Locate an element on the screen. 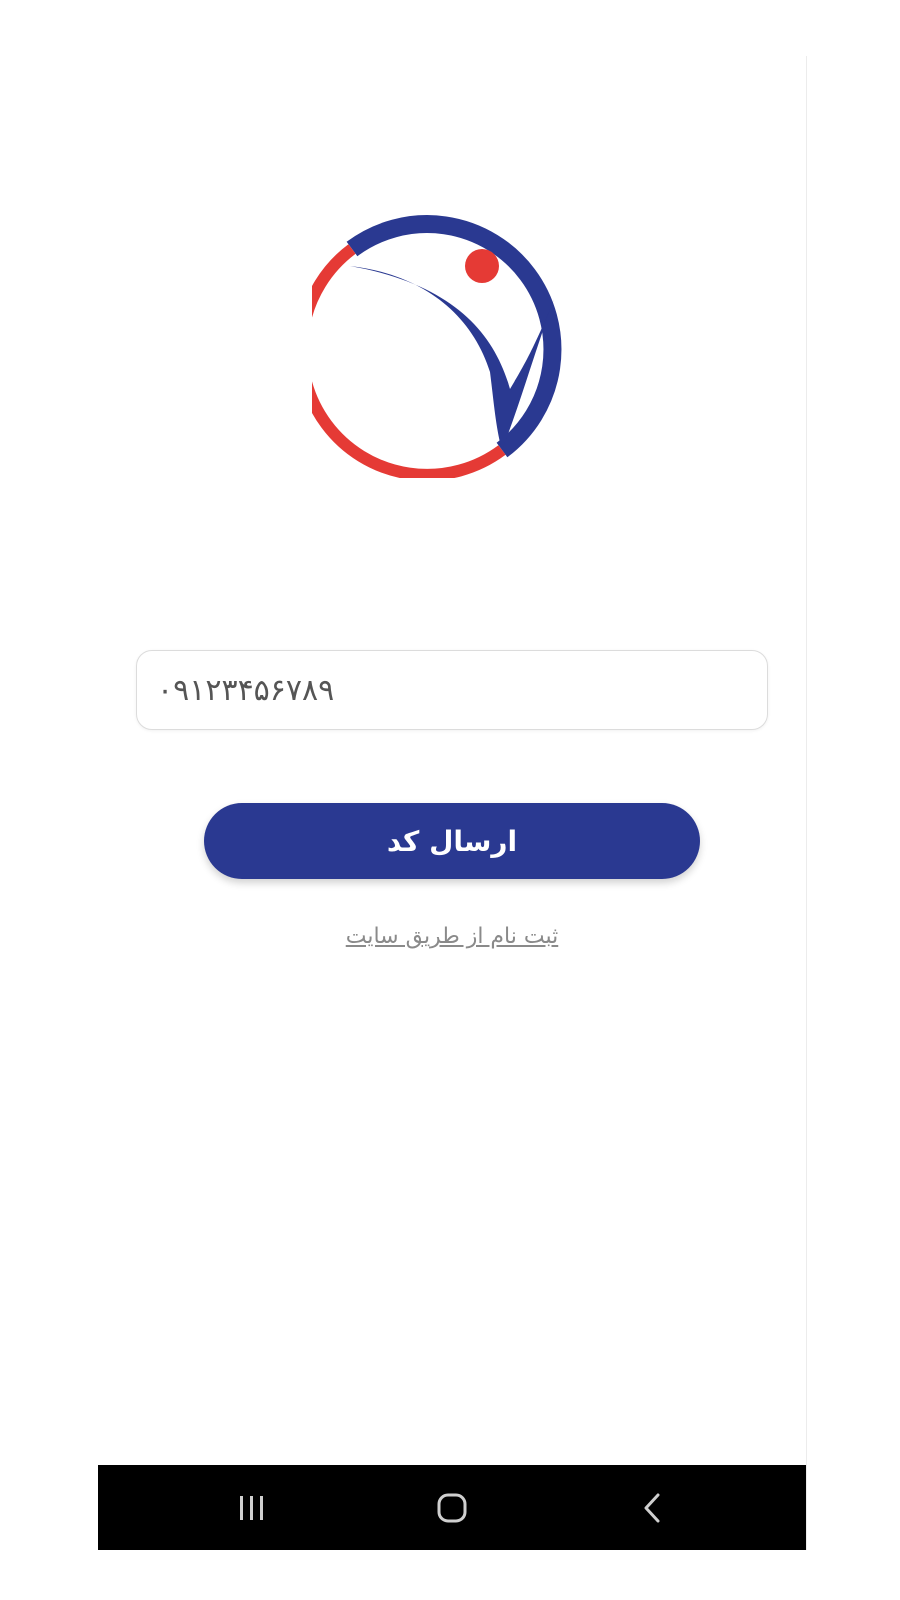 Image resolution: width=900 pixels, height=1600 pixels. back-button is located at coordinates (652, 1507).